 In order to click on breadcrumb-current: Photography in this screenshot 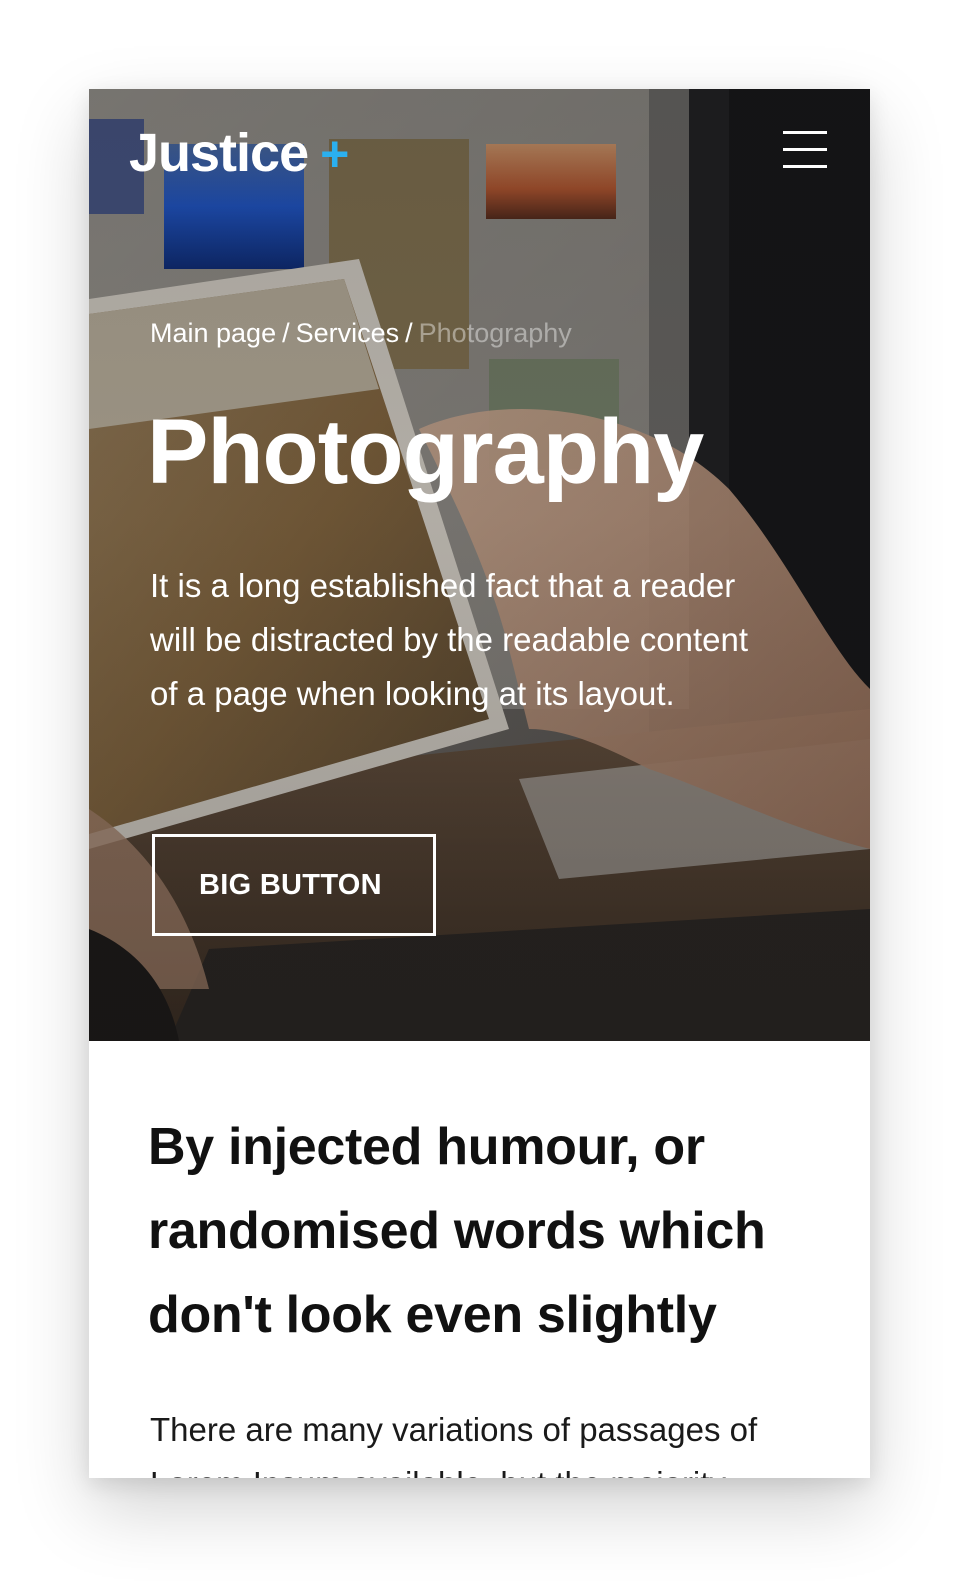, I will do `click(495, 333)`.